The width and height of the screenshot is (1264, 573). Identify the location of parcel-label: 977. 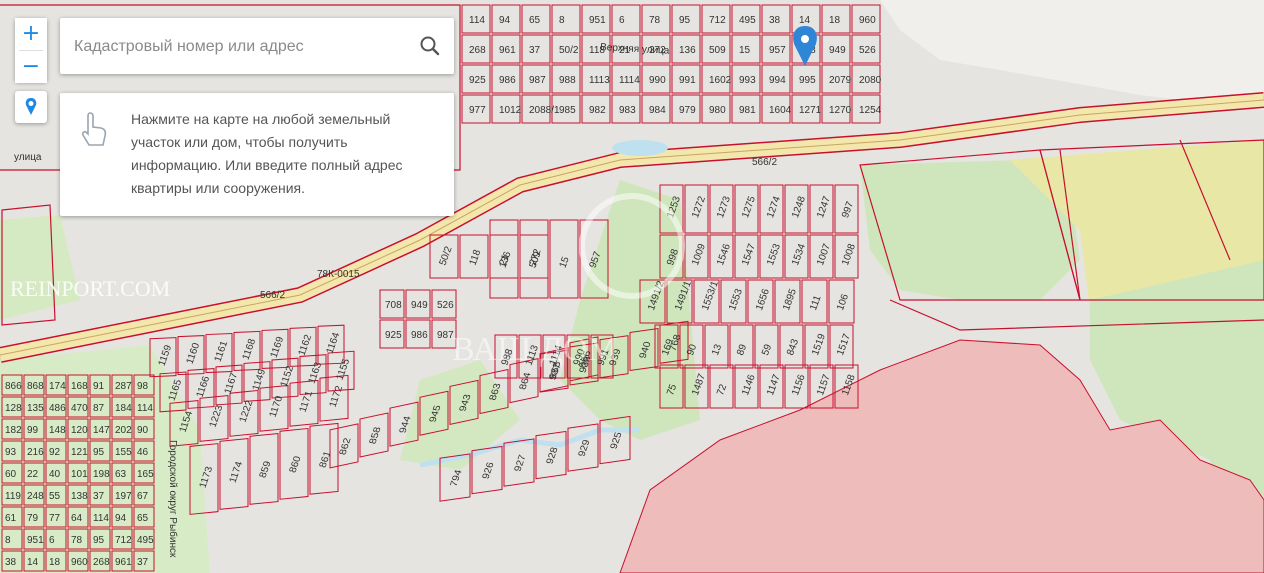
(477, 110).